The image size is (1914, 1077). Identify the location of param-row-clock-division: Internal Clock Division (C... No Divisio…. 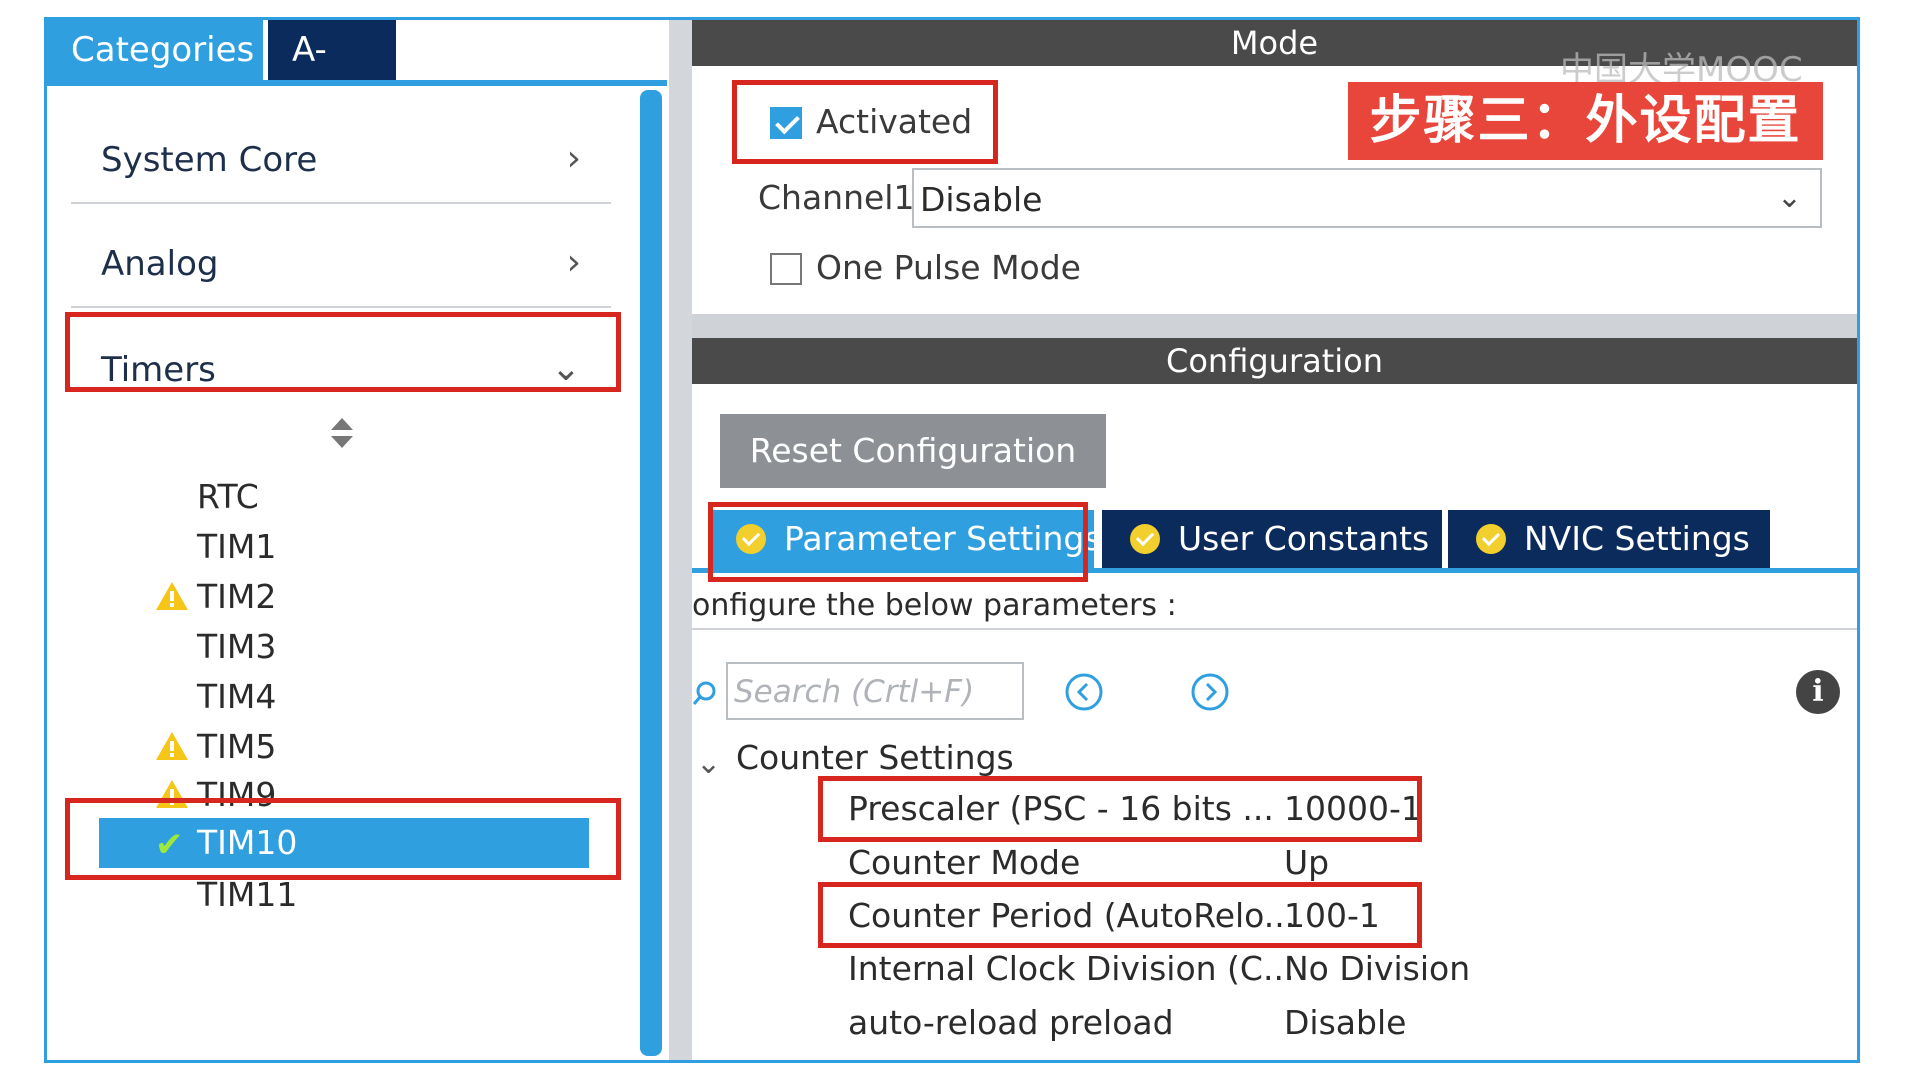
(1168, 969).